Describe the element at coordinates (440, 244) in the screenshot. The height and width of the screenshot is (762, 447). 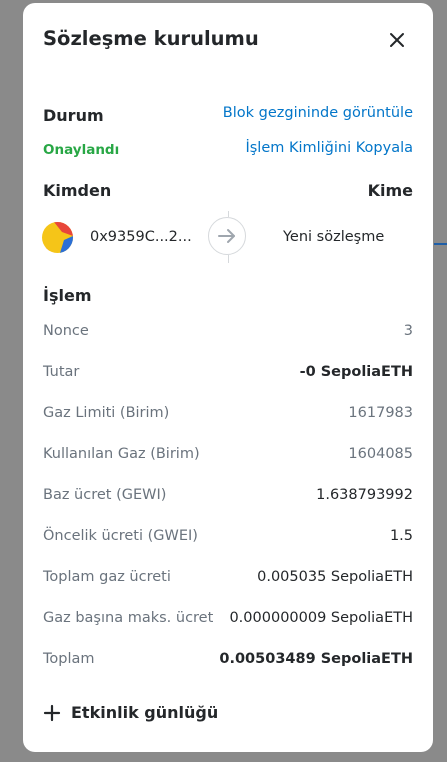
I see `background-underline` at that location.